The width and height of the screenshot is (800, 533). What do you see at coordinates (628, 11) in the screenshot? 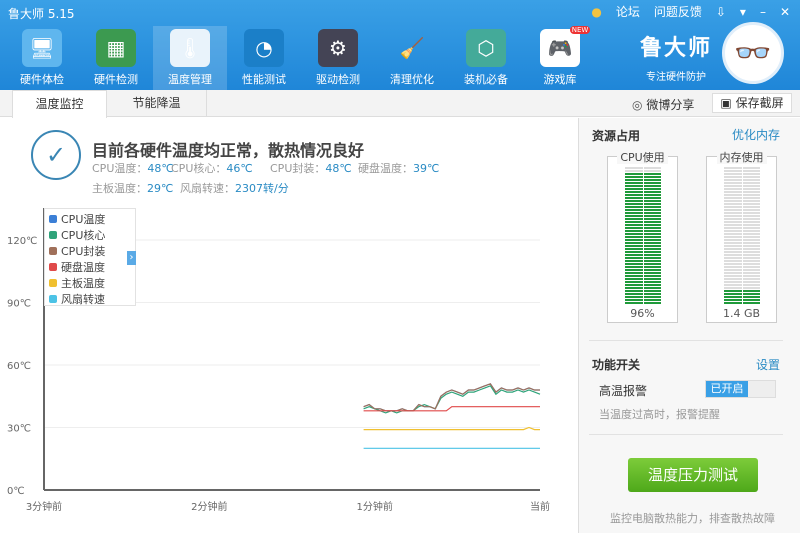
I see `forum-link: 论坛` at bounding box center [628, 11].